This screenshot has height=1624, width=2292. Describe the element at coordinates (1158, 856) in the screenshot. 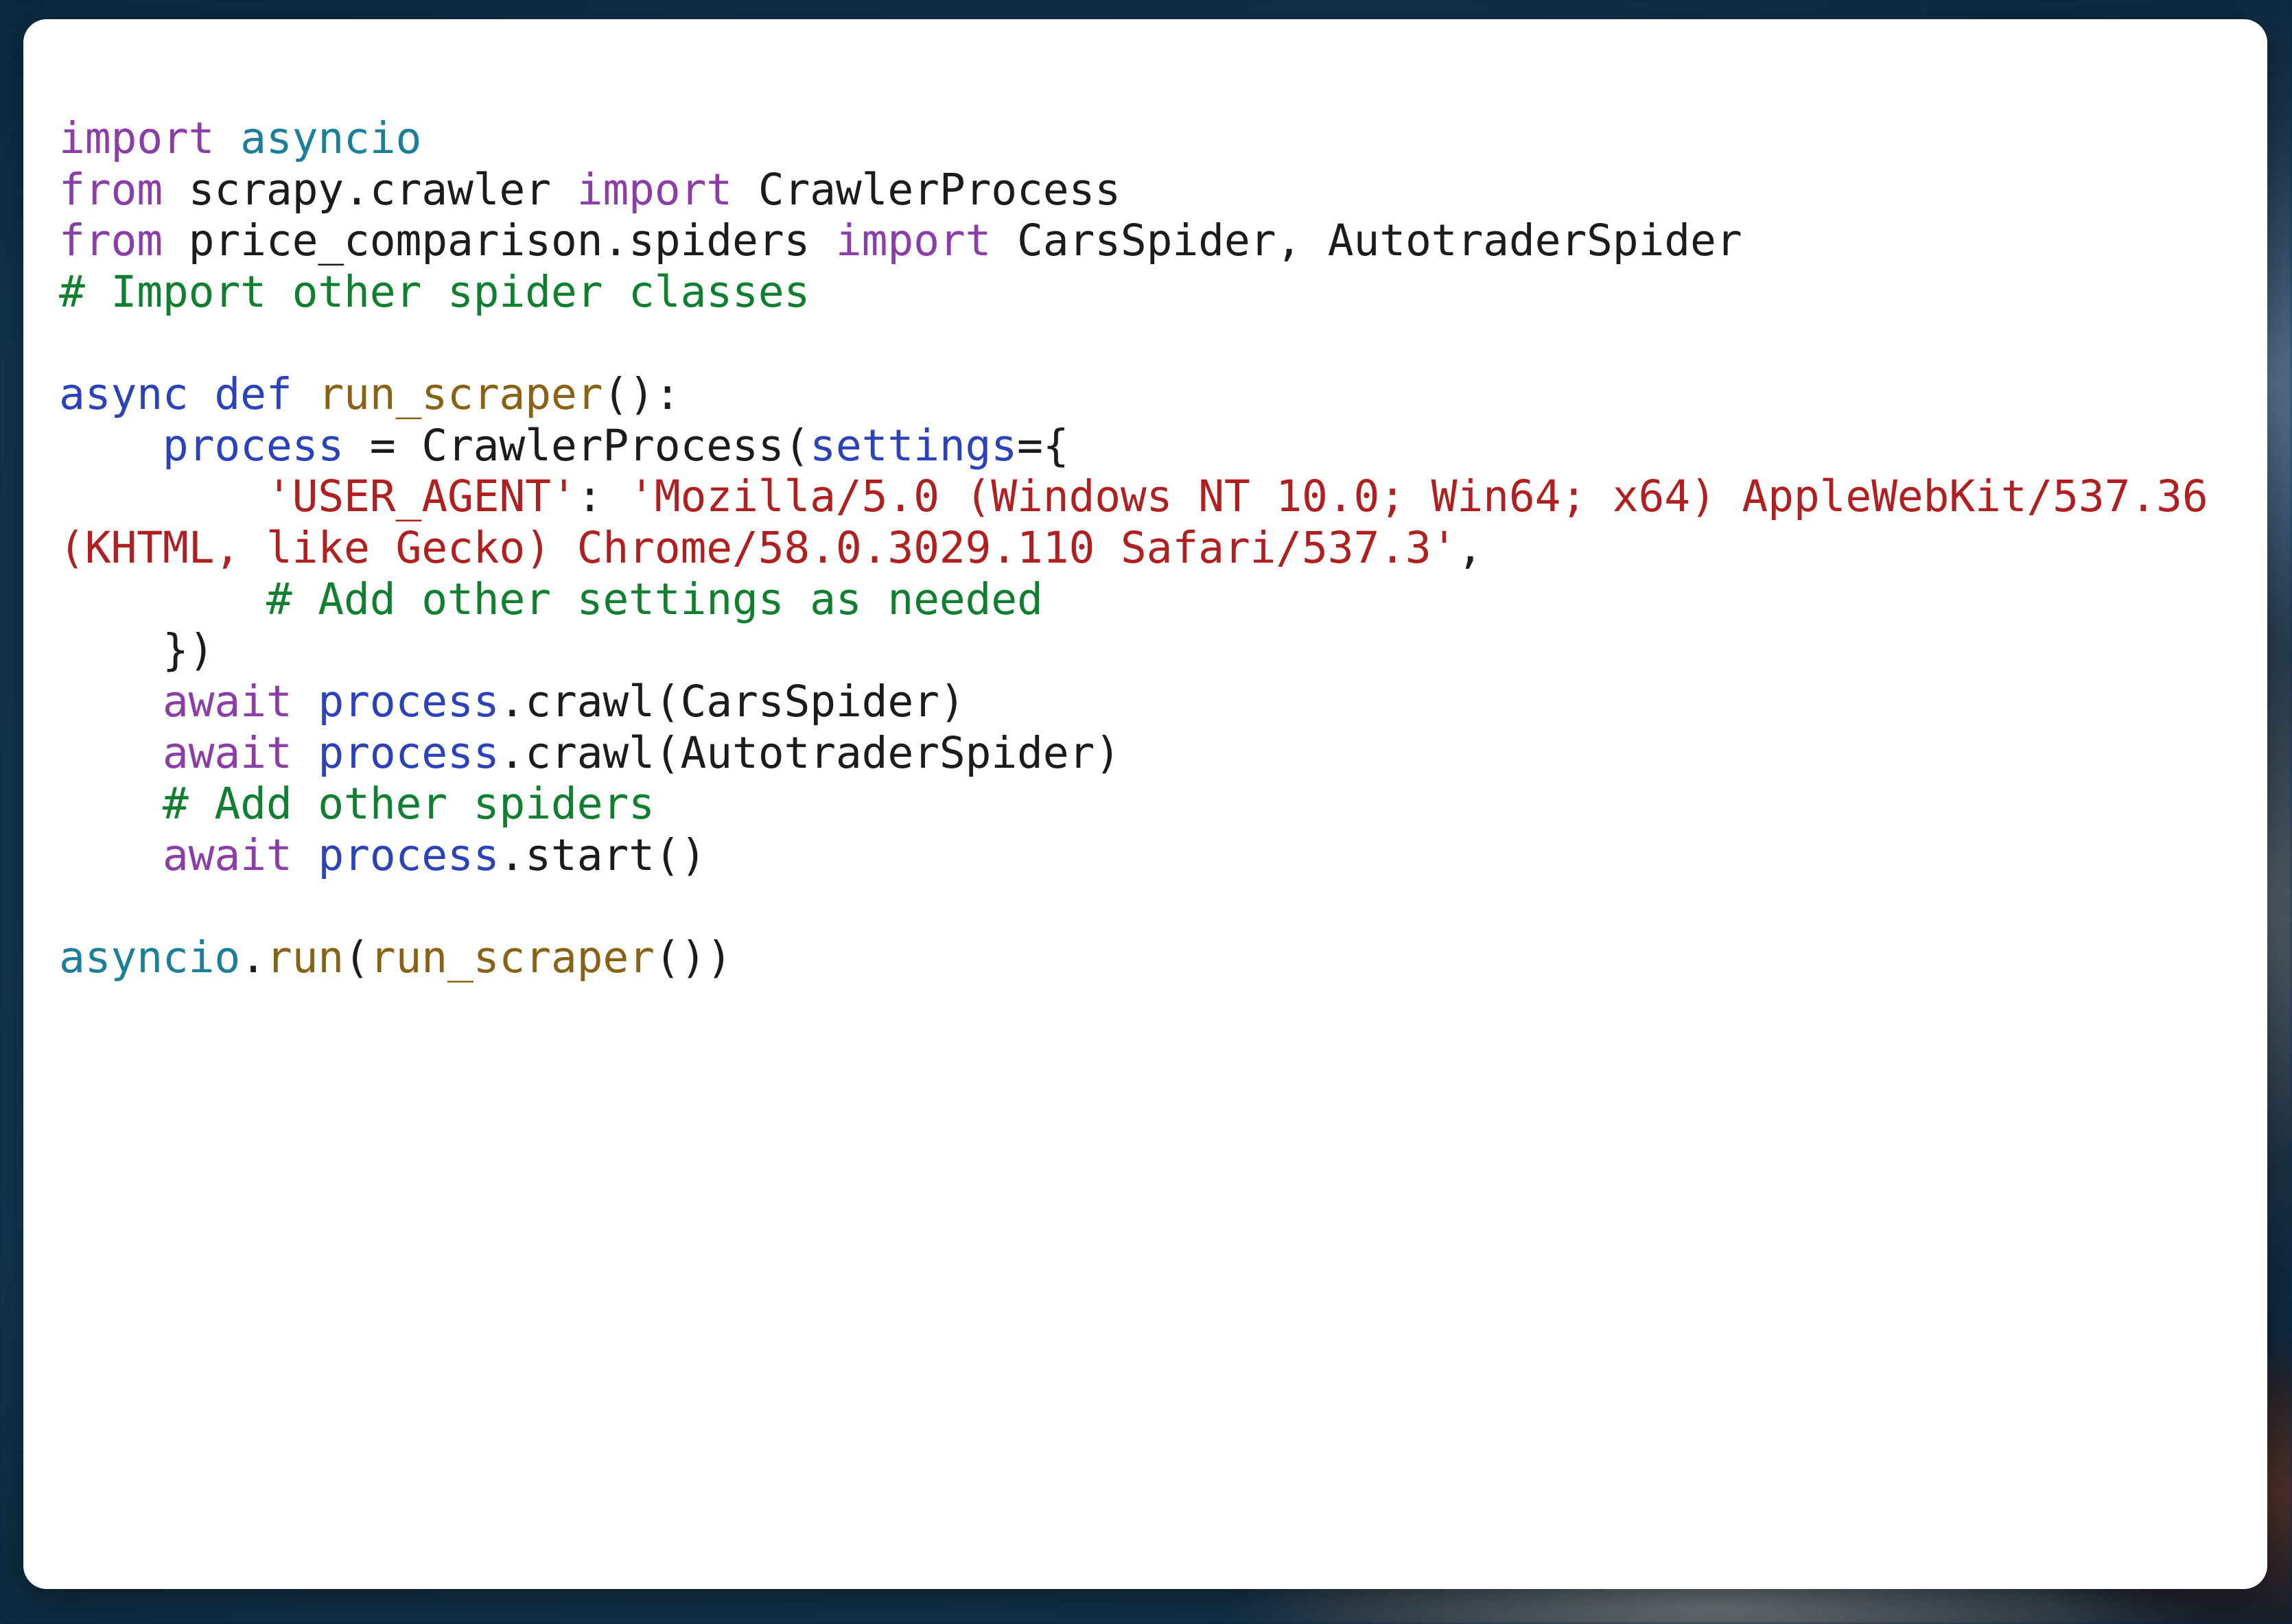

I see `code-line: await process.start()` at that location.